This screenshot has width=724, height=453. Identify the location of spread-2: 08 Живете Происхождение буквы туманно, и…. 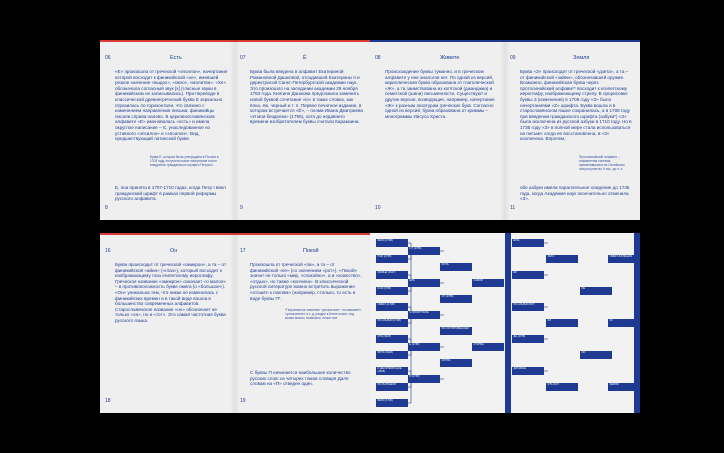
(505, 130).